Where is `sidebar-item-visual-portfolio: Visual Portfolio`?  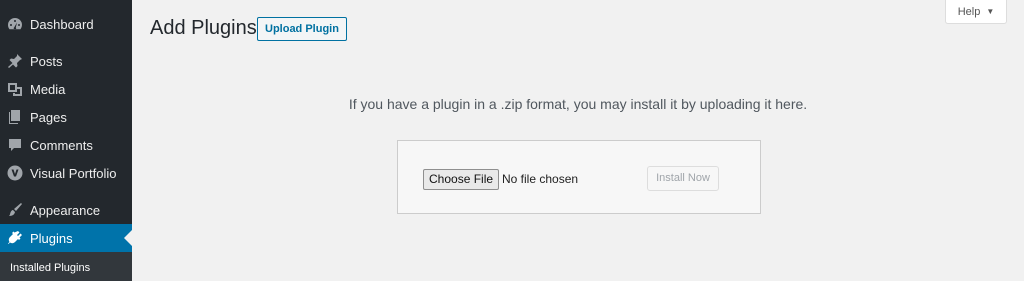 sidebar-item-visual-portfolio: Visual Portfolio is located at coordinates (66, 173).